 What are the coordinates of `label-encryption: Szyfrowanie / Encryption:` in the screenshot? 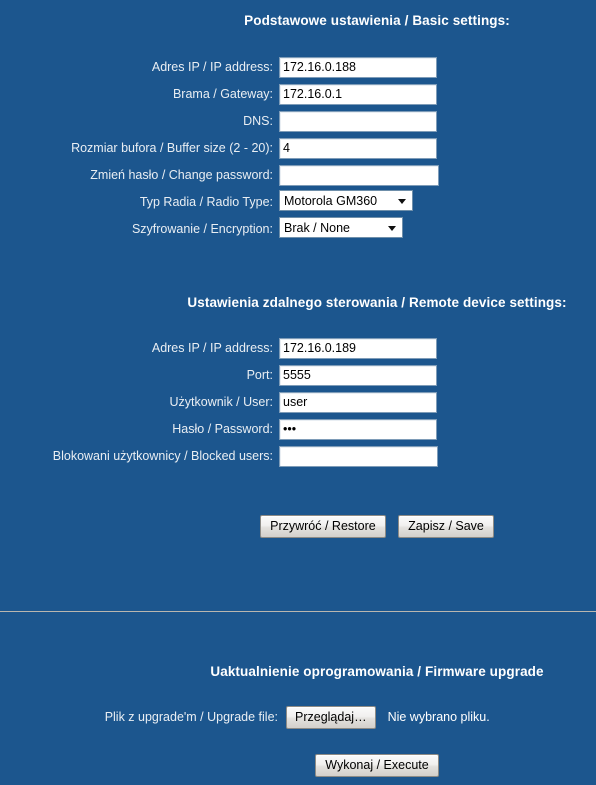 It's located at (202, 229).